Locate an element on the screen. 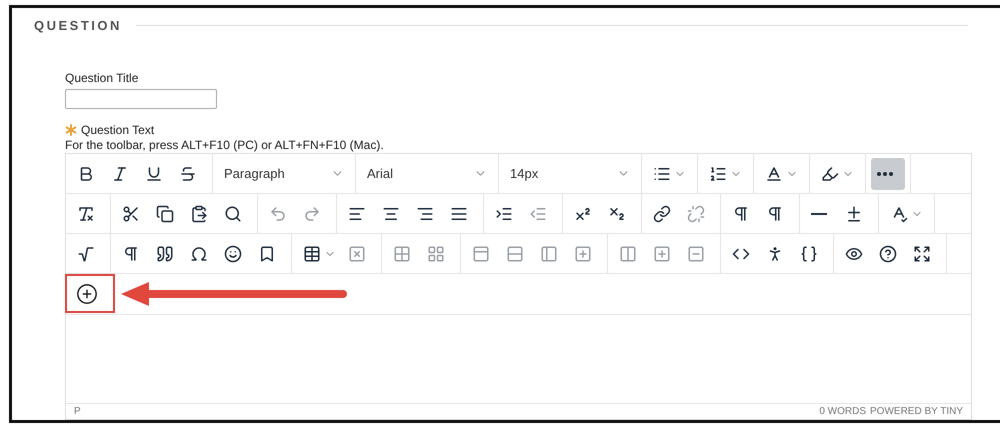  quote-icon is located at coordinates (165, 253).